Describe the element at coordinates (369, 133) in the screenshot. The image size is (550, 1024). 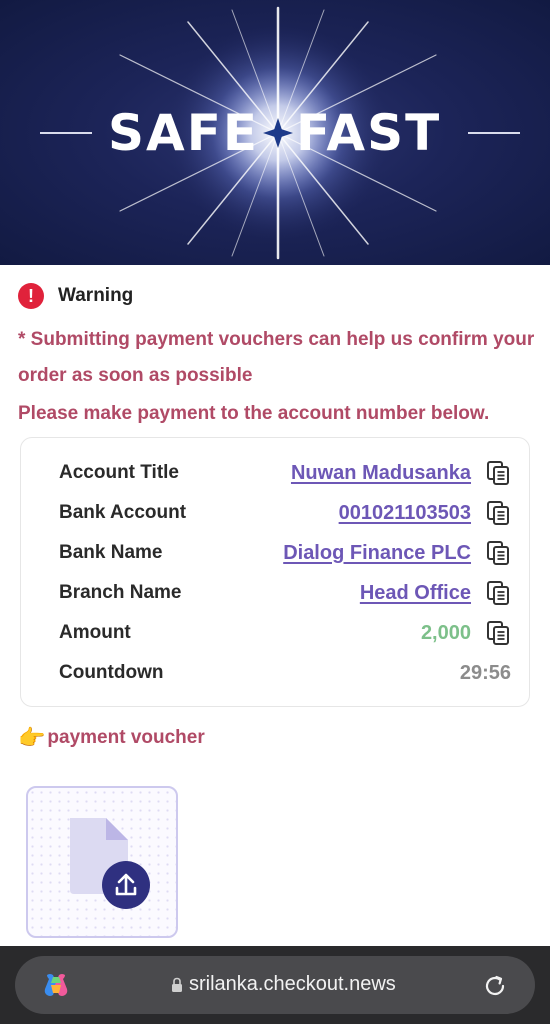
I see `banner-word-fast: FAST` at that location.